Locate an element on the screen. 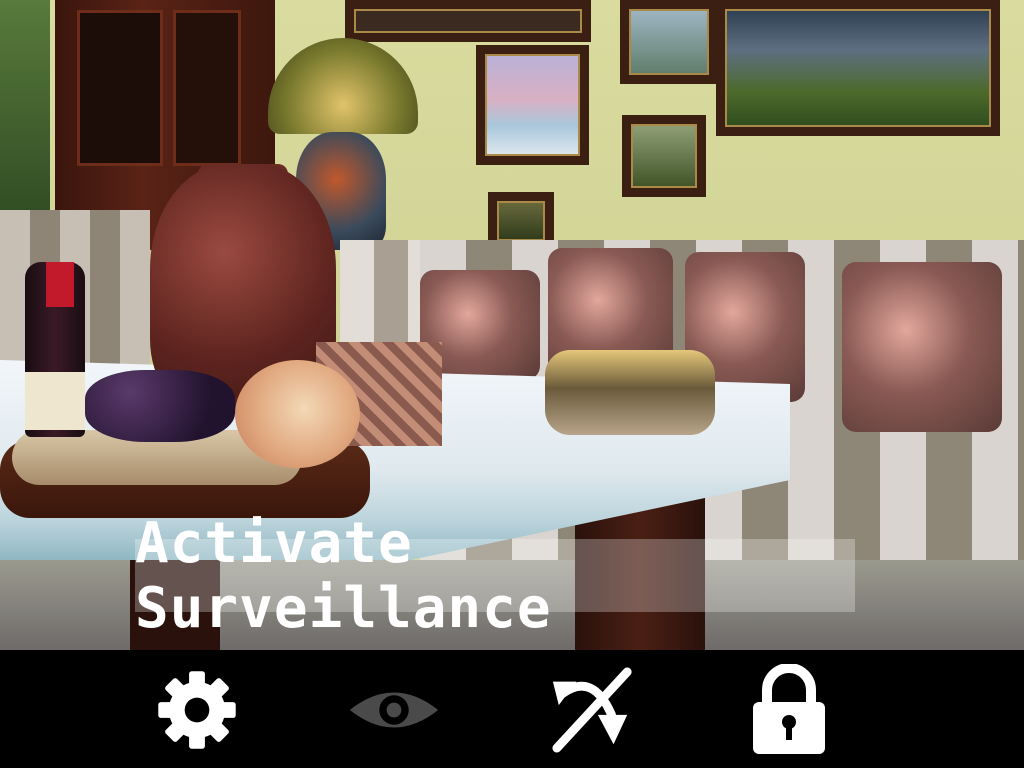 This screenshot has width=1024, height=768. switch-camera-icon is located at coordinates (592, 710).